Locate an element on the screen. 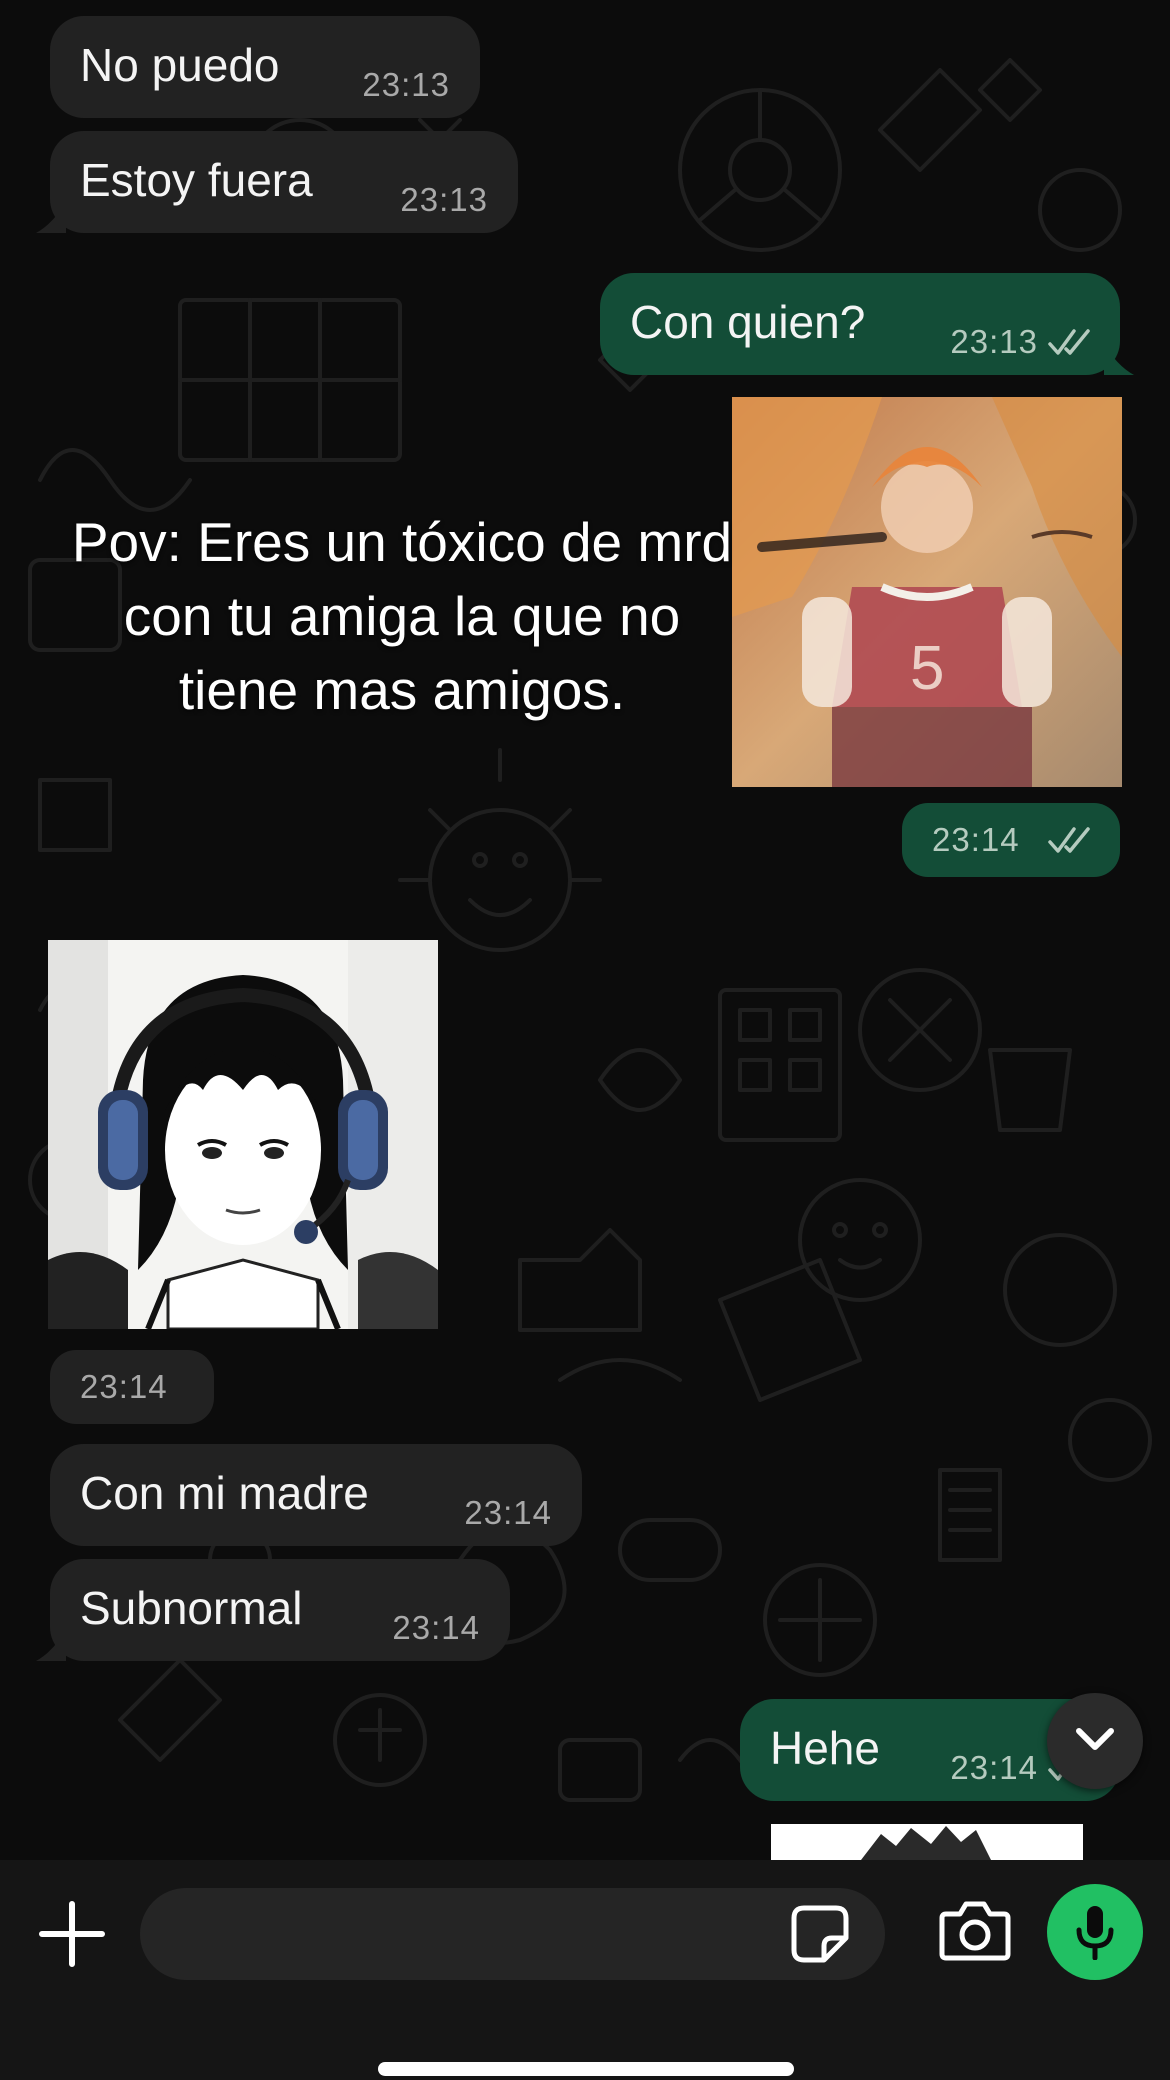  scroll-to-bottom-button is located at coordinates (1095, 1741).